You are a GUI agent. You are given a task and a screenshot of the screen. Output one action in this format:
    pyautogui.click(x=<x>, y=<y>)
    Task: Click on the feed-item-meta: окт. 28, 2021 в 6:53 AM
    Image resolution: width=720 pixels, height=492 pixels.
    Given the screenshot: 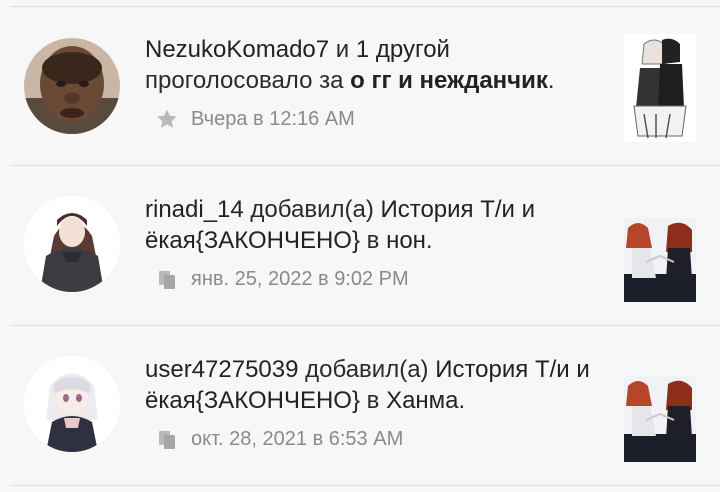 What is the action you would take?
    pyautogui.click(x=279, y=439)
    